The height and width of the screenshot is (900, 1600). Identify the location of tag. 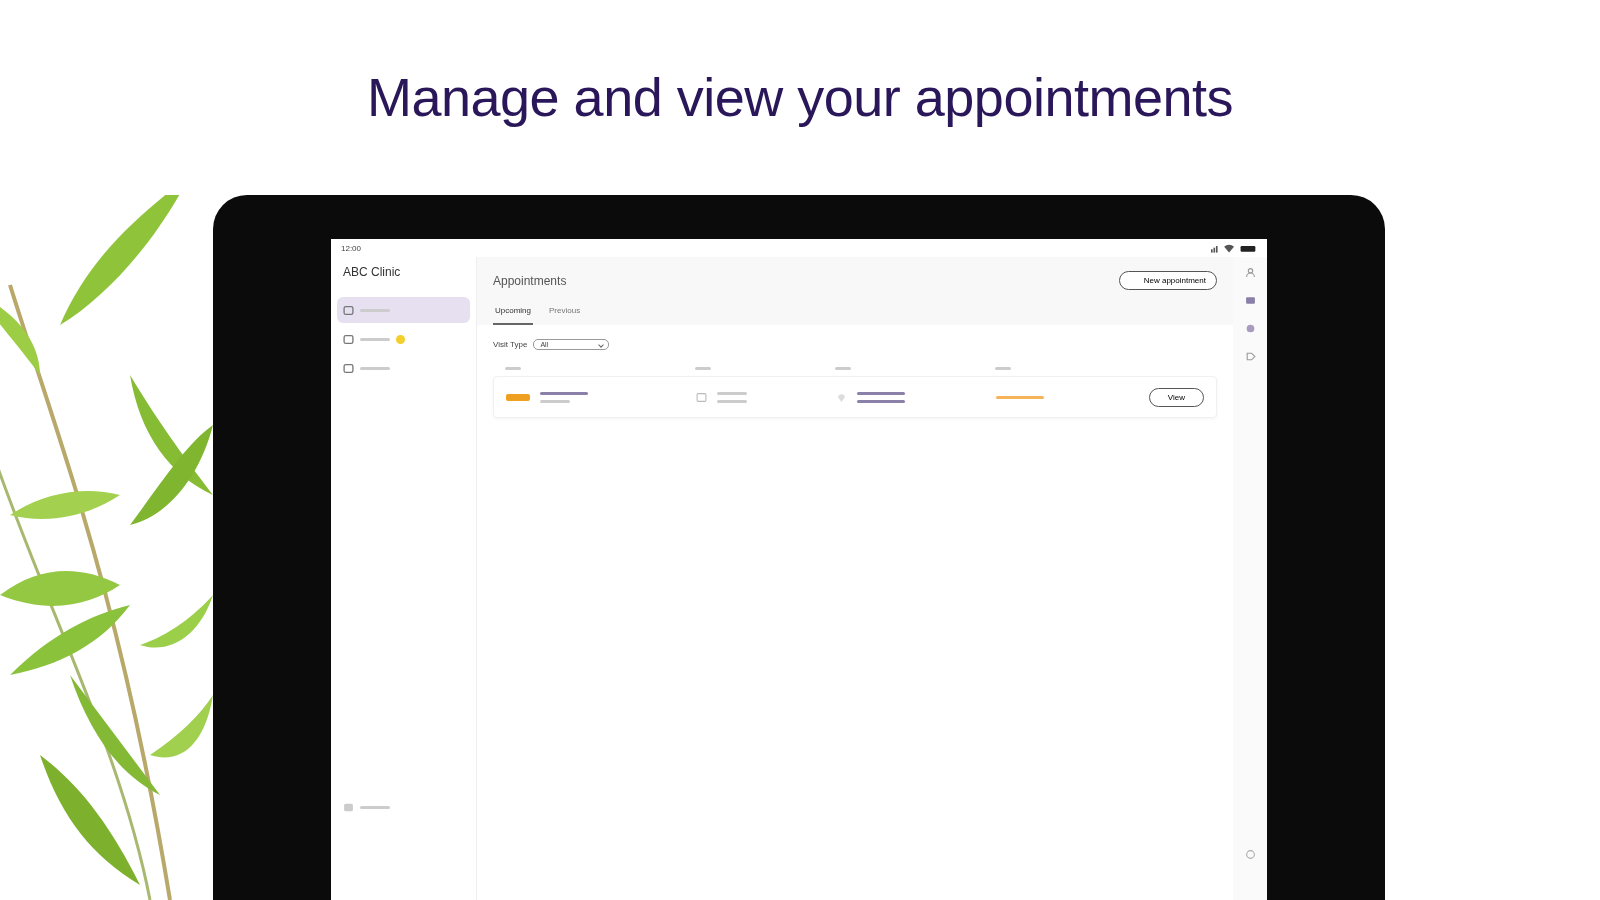
(518, 397).